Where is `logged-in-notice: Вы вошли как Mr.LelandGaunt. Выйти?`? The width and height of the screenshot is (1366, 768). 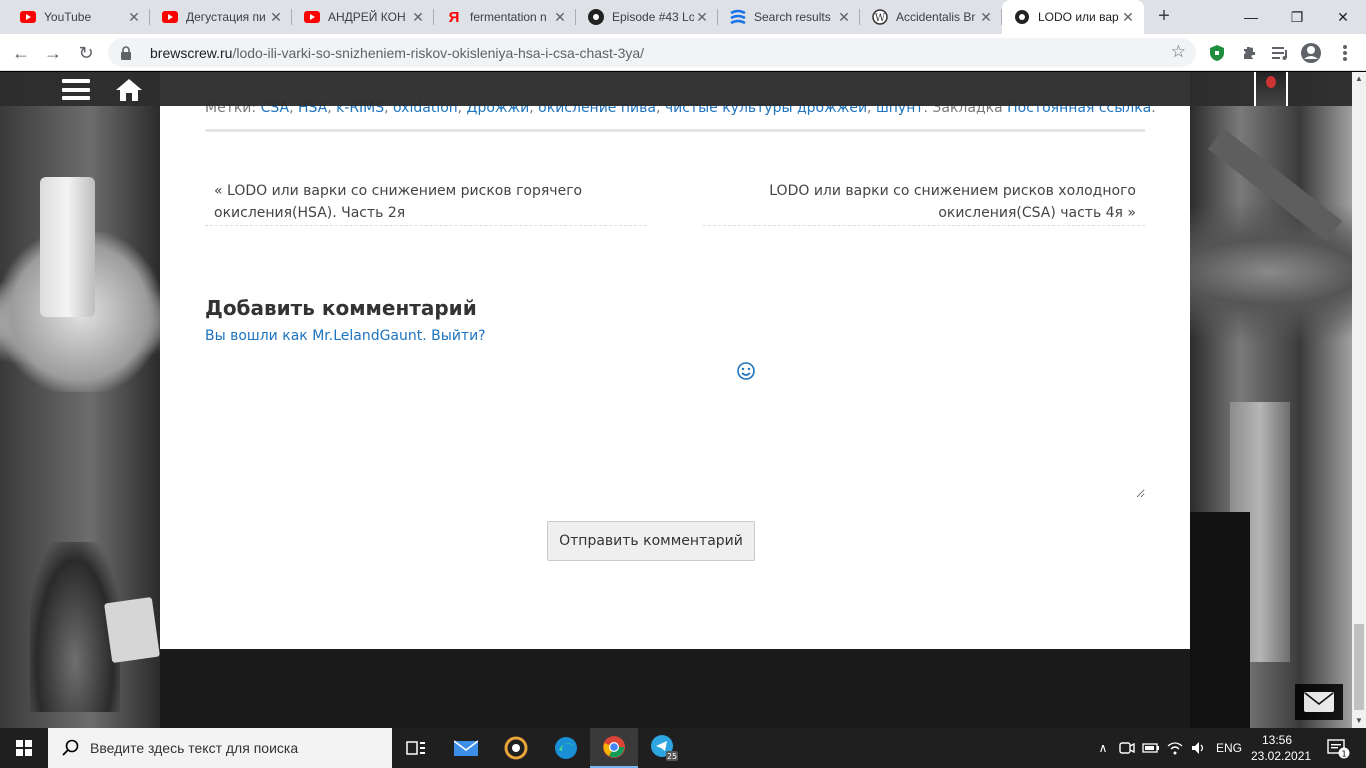
logged-in-notice: Вы вошли как Mr.LelandGaunt. Выйти? is located at coordinates (345, 336).